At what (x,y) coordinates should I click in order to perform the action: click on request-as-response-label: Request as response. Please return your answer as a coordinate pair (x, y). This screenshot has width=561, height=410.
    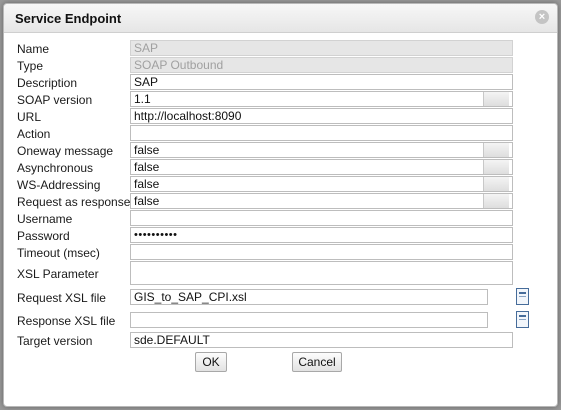
    Looking at the image, I should click on (74, 202).